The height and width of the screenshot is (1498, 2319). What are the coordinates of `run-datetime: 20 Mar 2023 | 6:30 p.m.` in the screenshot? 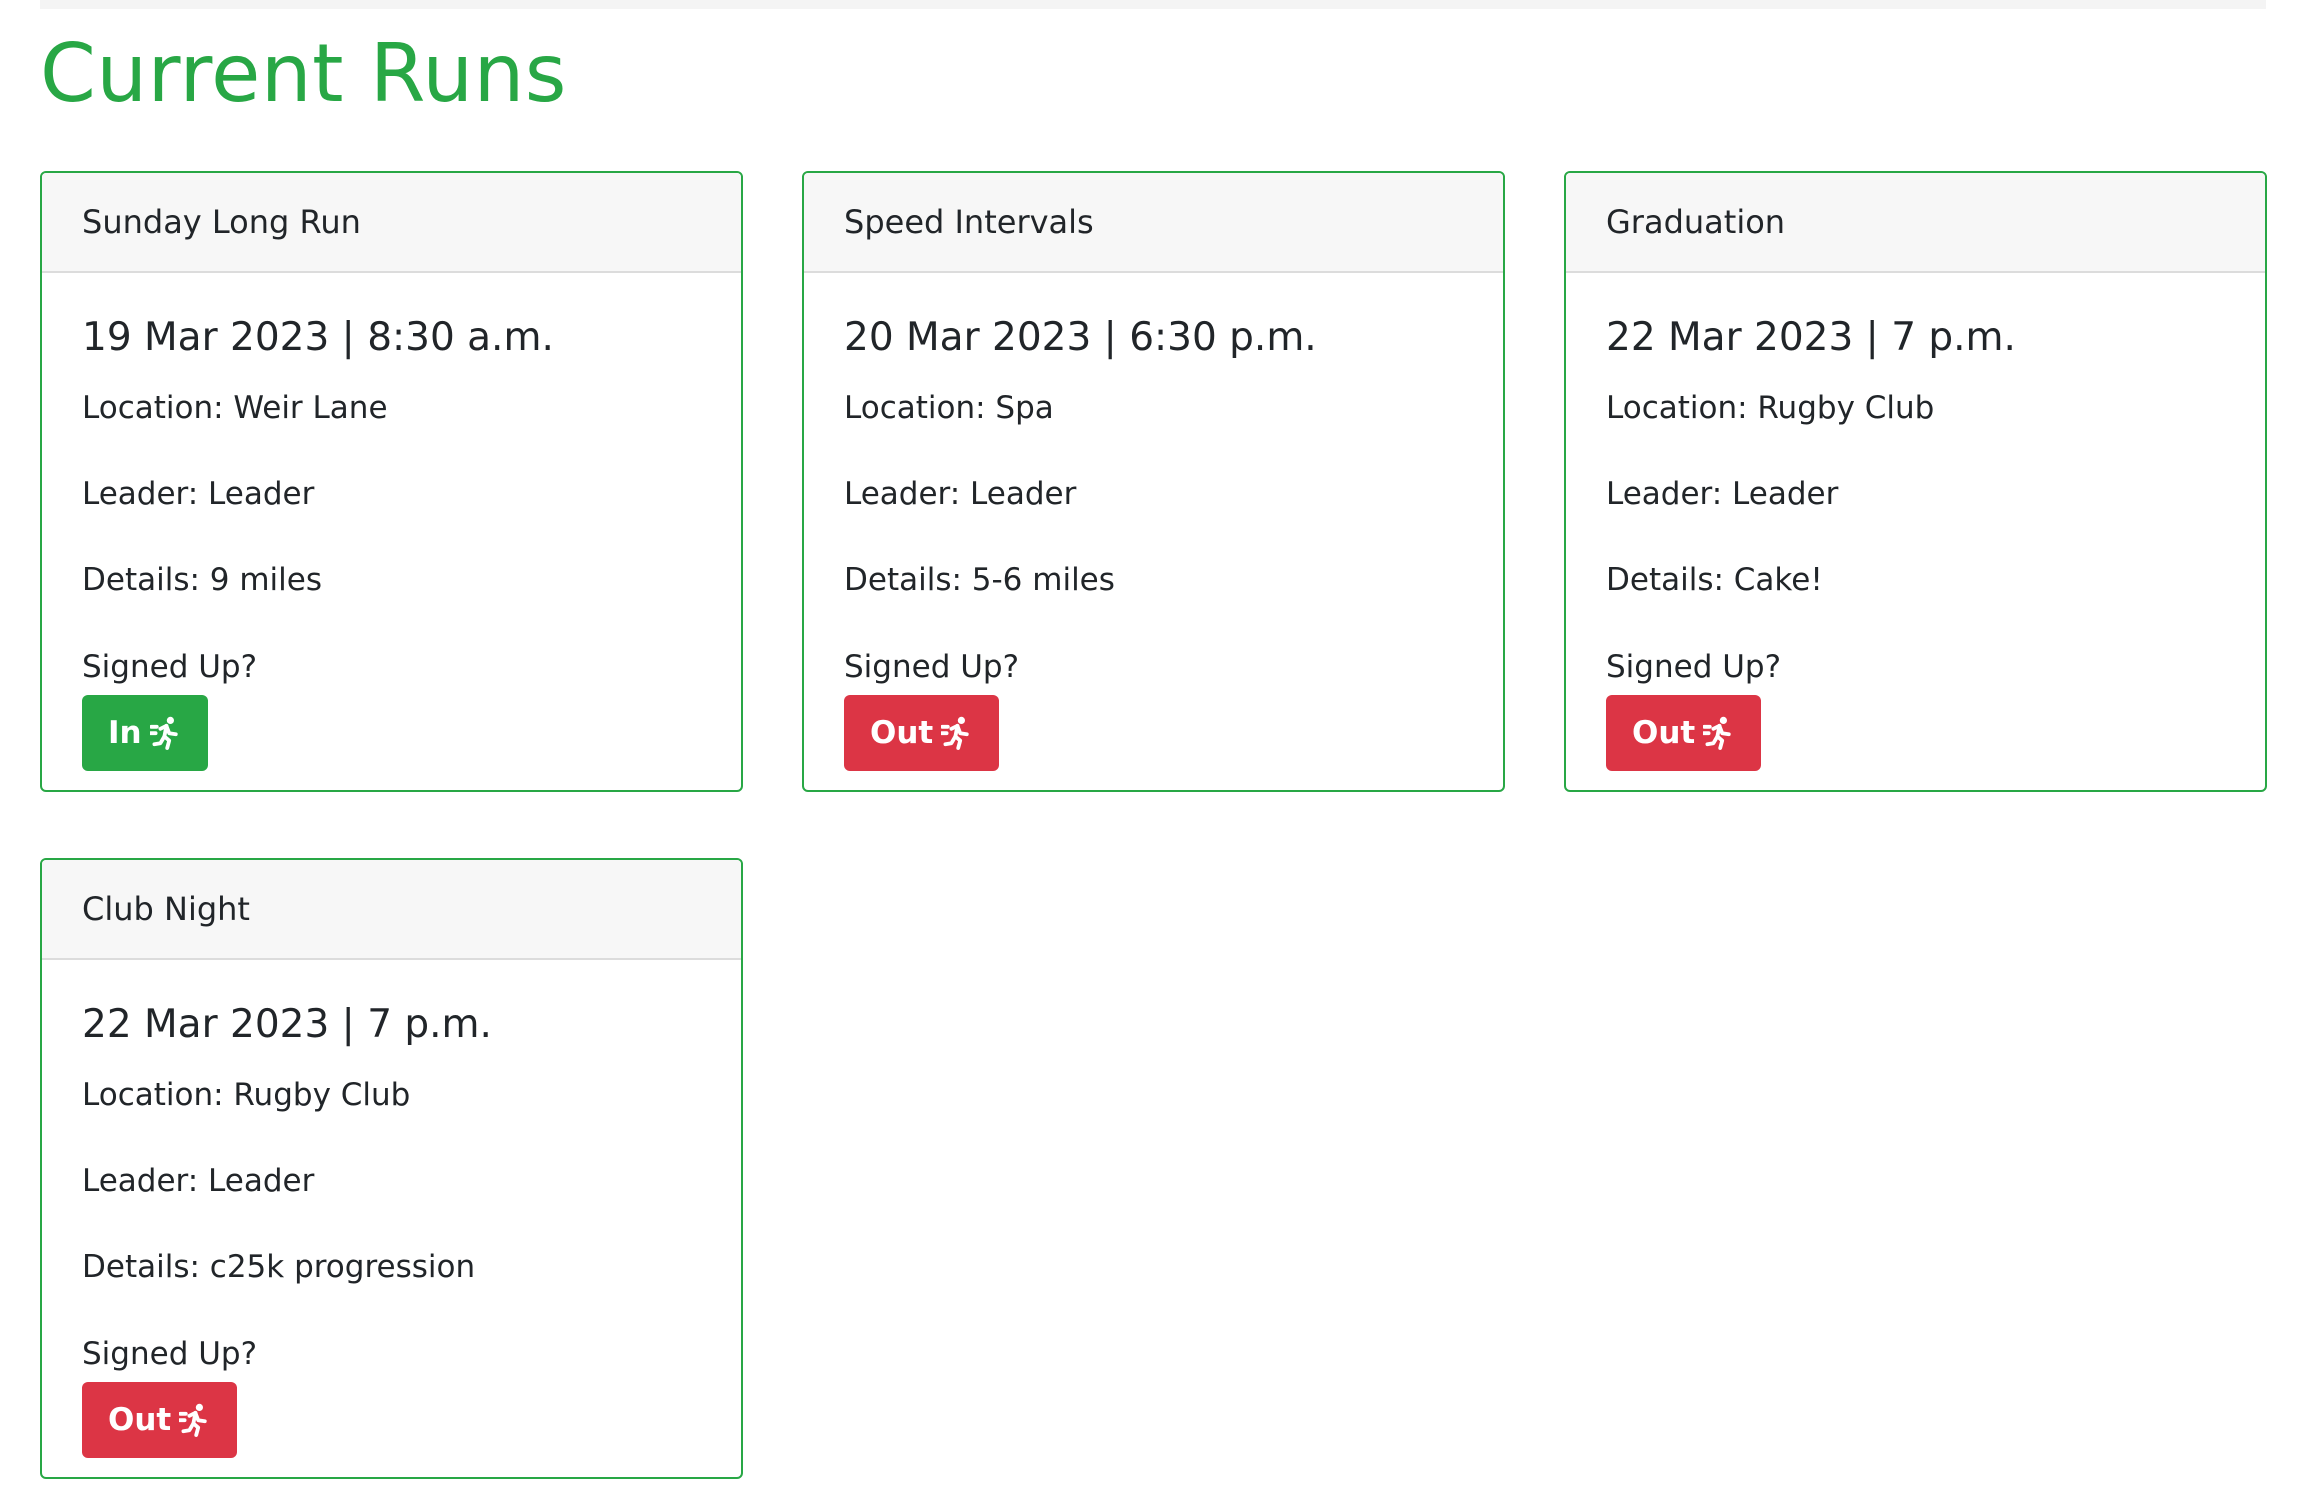 It's located at (1080, 337).